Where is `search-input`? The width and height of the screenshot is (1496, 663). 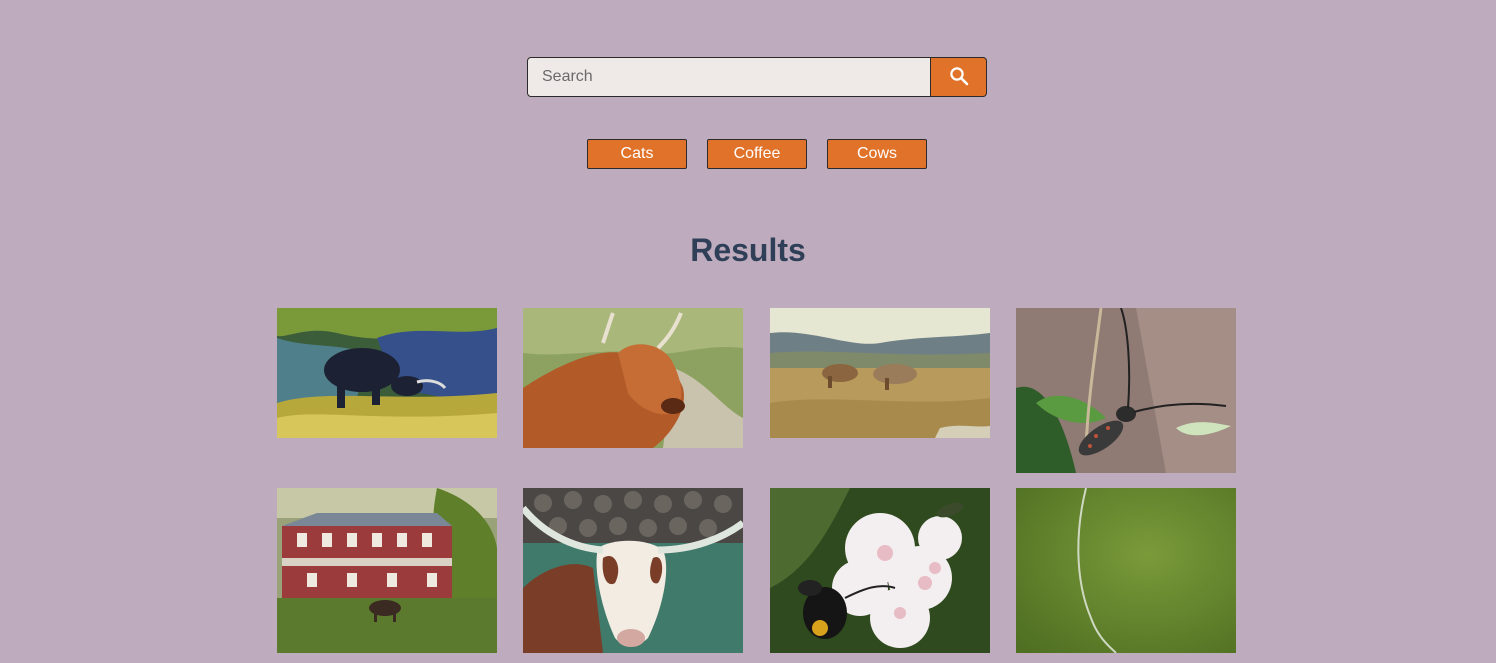
search-input is located at coordinates (729, 77).